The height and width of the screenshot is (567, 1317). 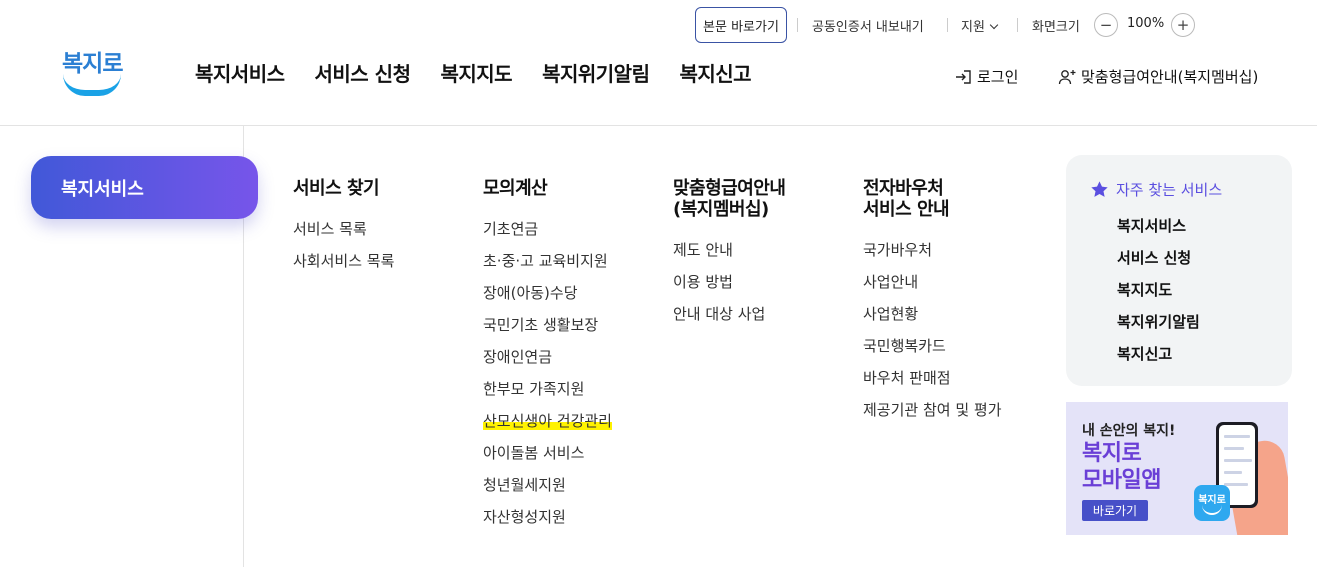 What do you see at coordinates (906, 199) in the screenshot?
I see `column-title: 전자바우처 서비스 안내` at bounding box center [906, 199].